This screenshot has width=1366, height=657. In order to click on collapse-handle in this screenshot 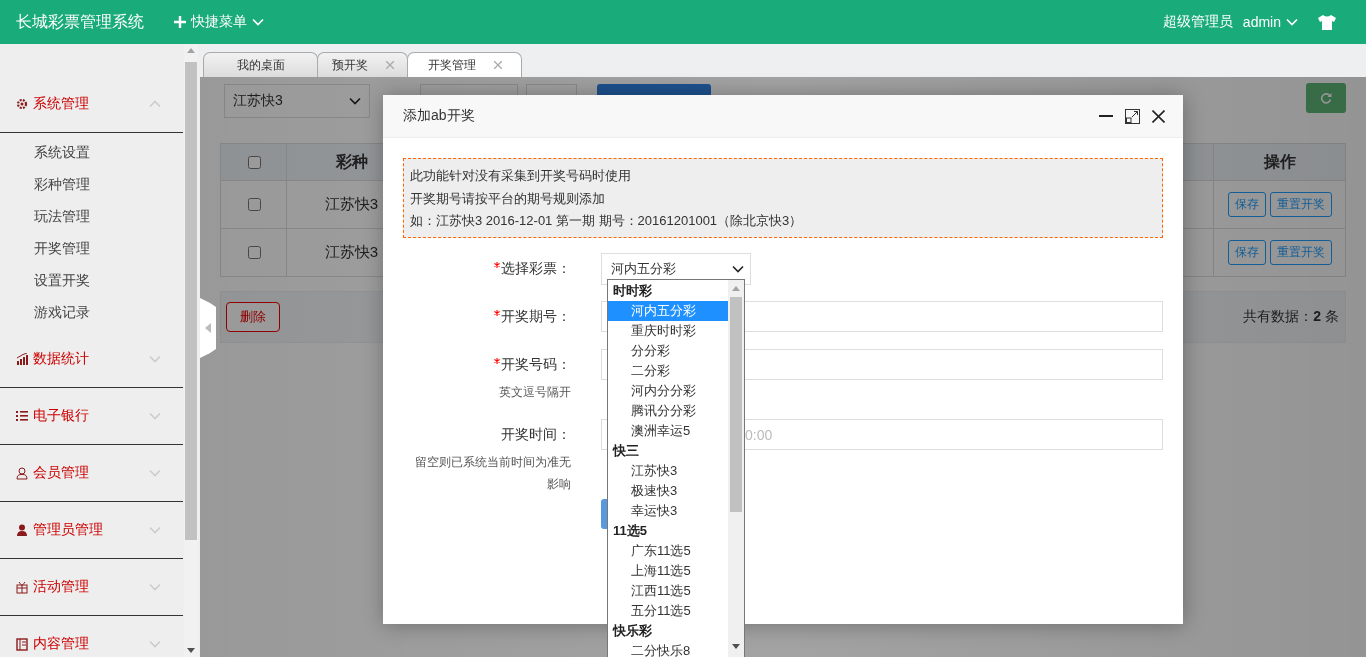, I will do `click(208, 328)`.